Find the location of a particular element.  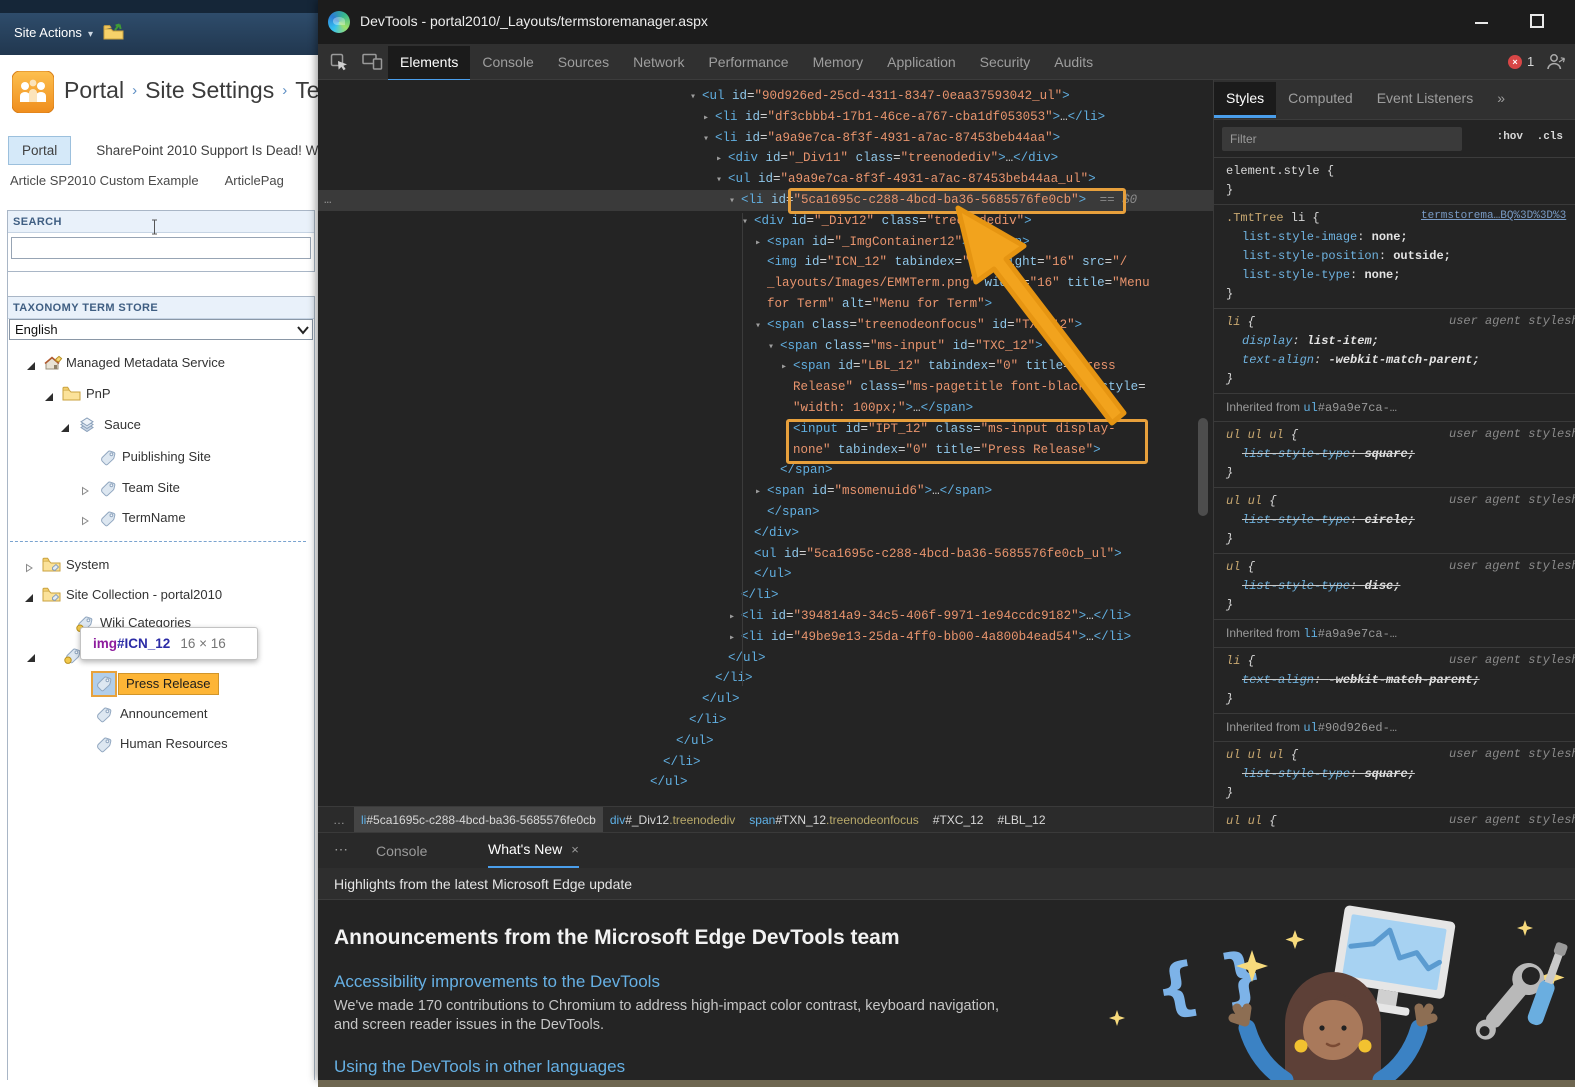

tree-item-managed-metadata-service: Managed Metadata Service is located at coordinates (159, 365).